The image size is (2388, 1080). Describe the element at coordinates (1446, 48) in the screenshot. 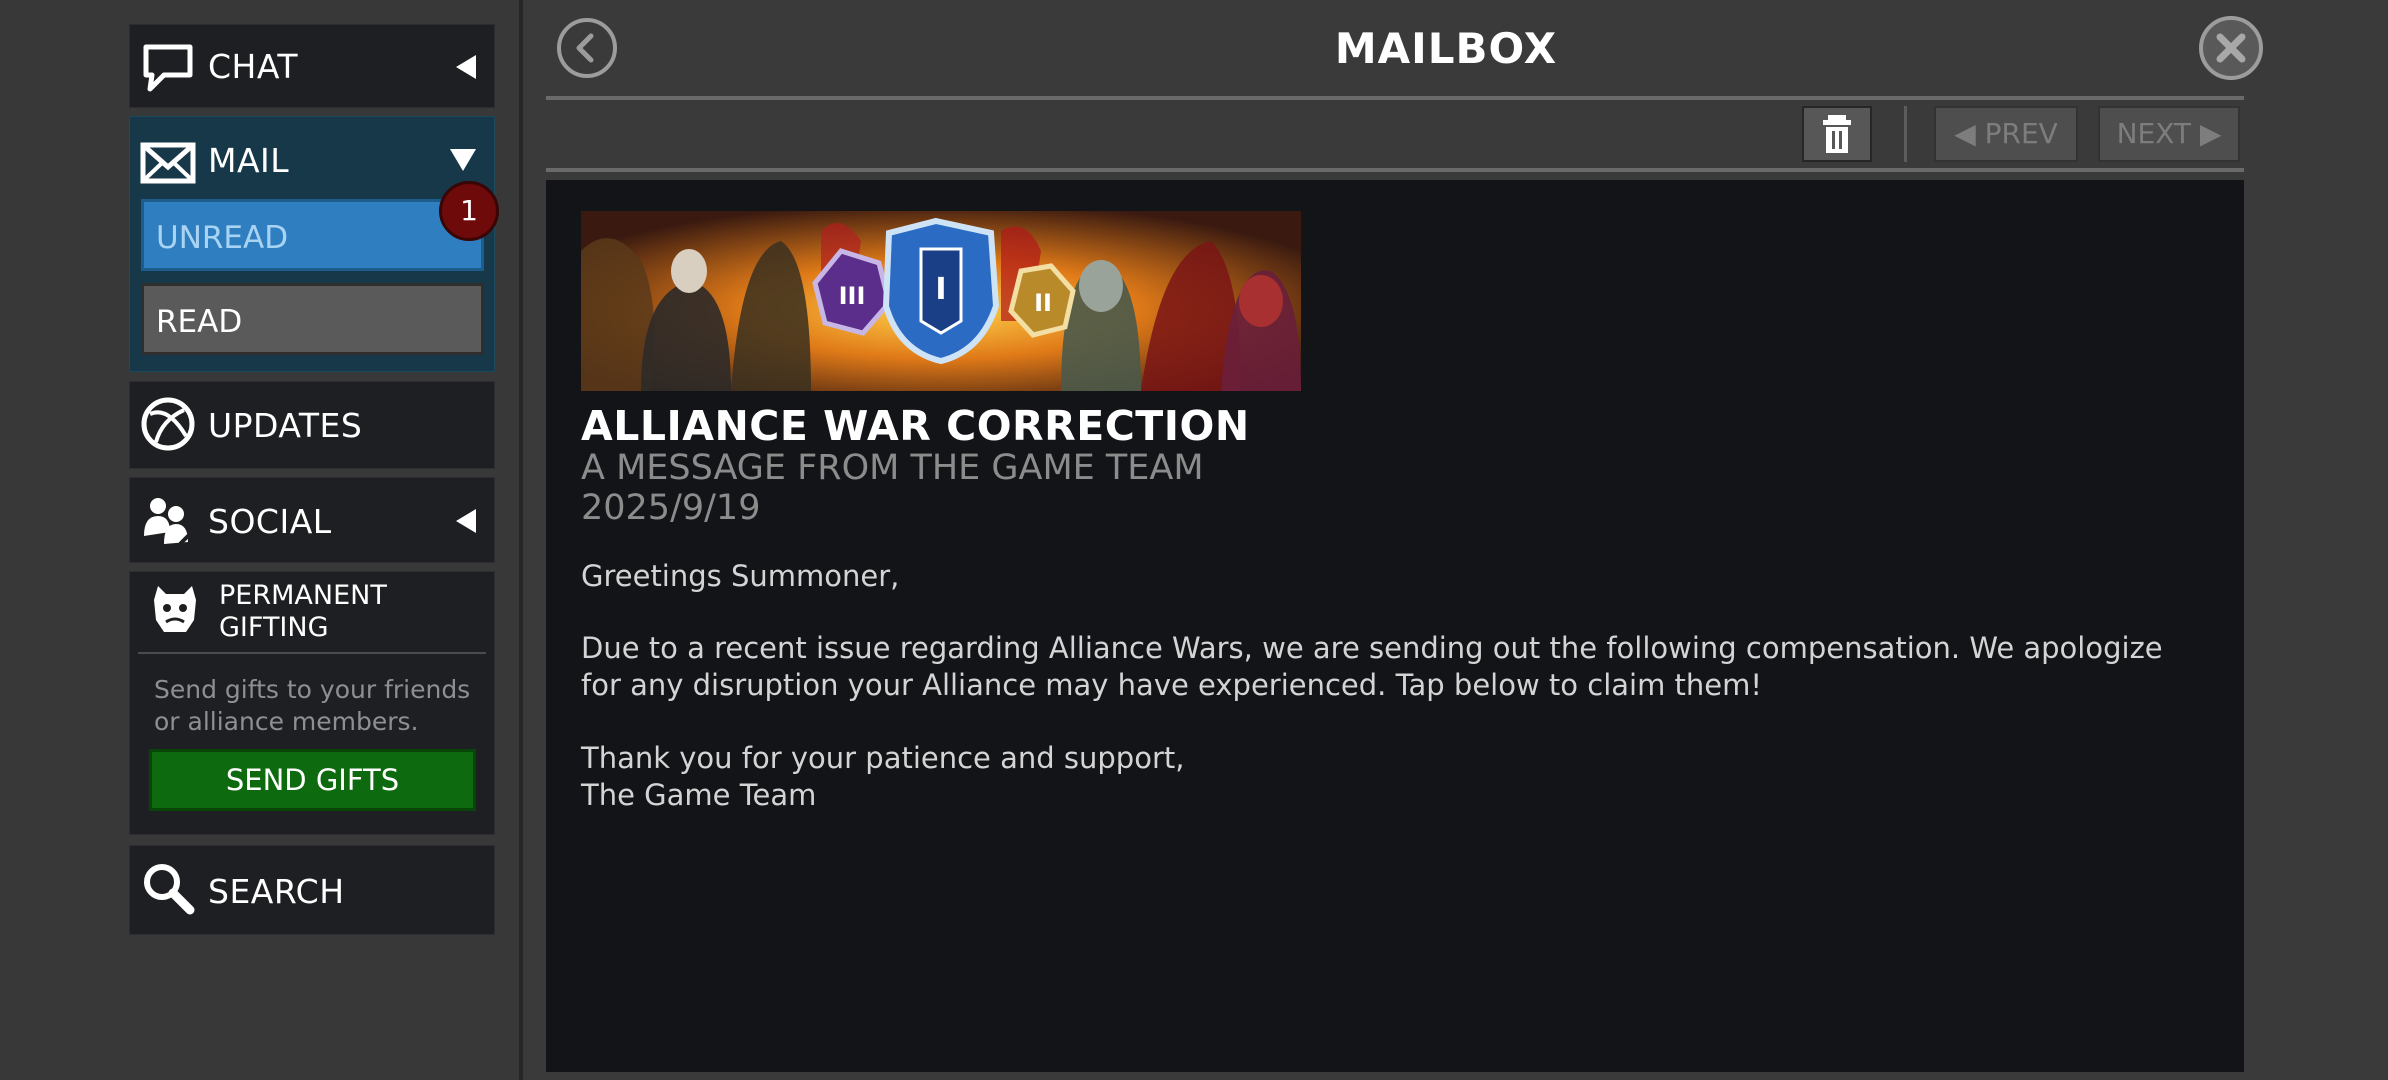

I see `page-title: MAILBOX` at that location.